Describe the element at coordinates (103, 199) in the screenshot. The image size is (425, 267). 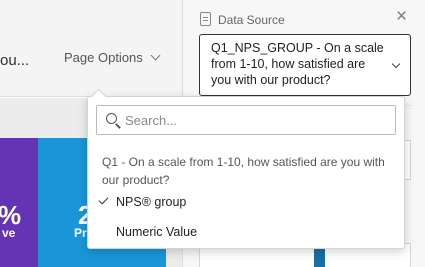
I see `check-icon` at that location.